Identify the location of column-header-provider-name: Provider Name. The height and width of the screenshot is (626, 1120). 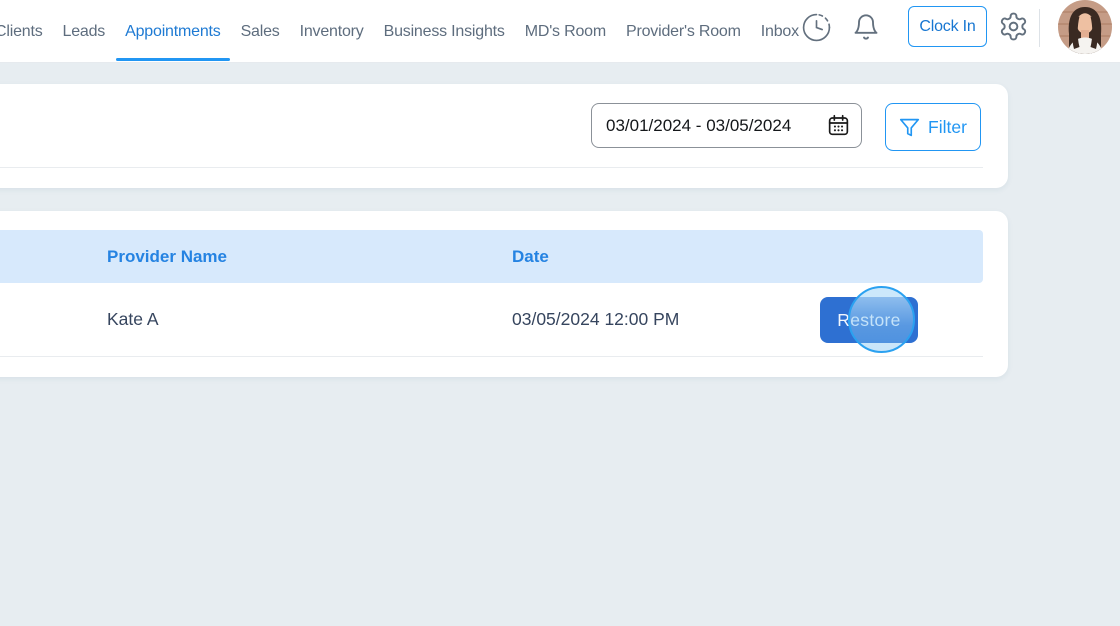
(167, 256).